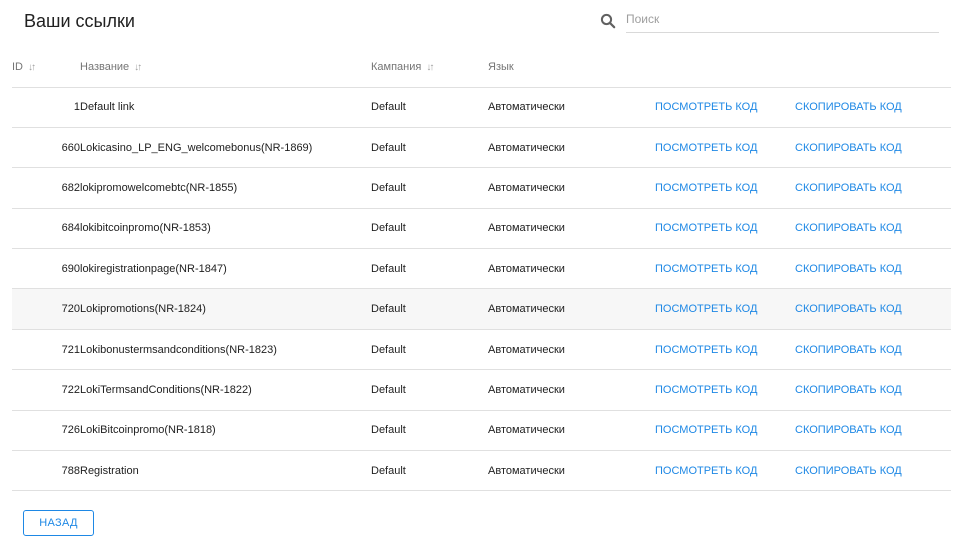  I want to click on link-name: Default link, so click(225, 107).